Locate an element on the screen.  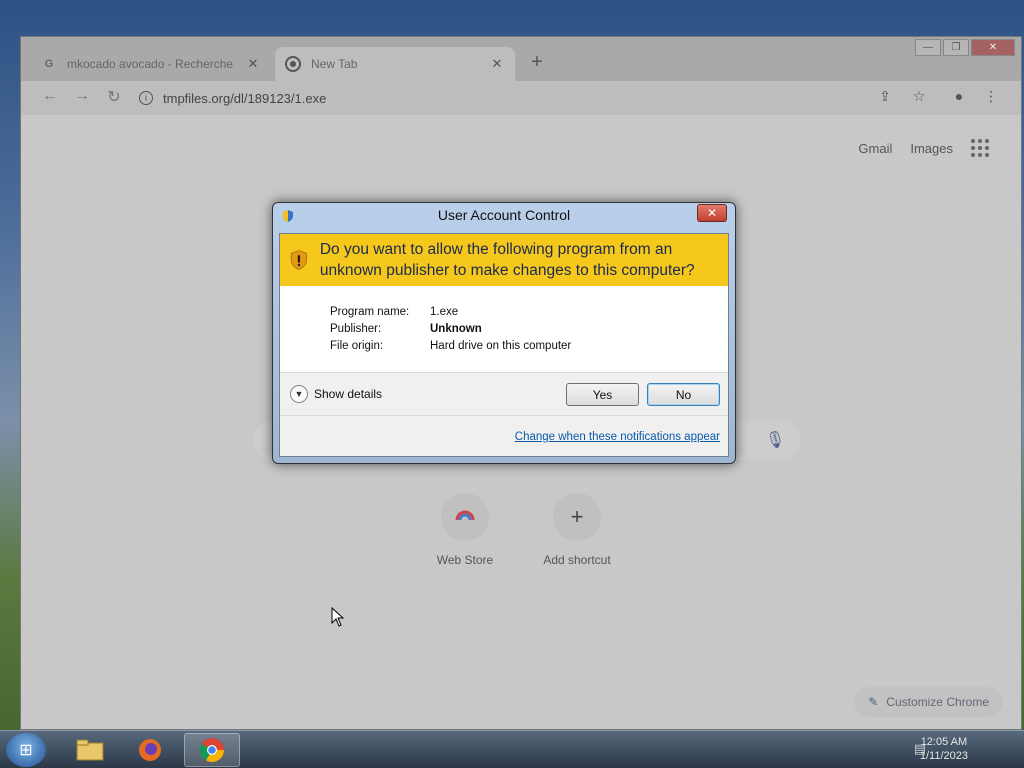
pencil-icon: ✎ is located at coordinates (873, 702).